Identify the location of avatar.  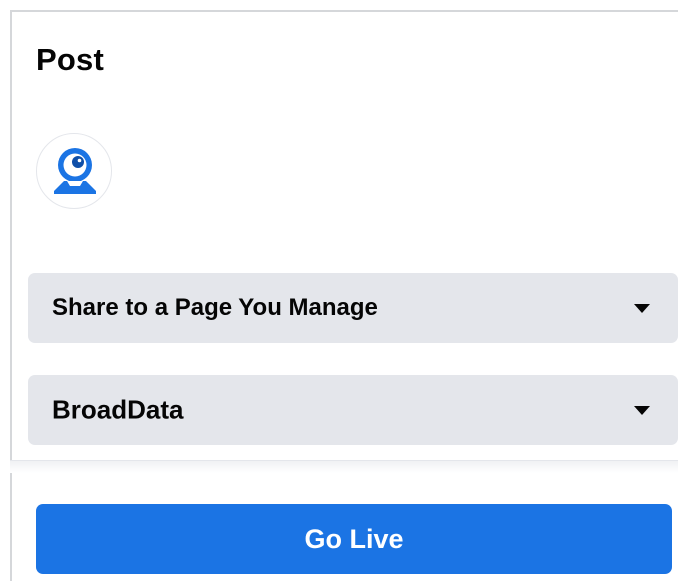
(74, 171).